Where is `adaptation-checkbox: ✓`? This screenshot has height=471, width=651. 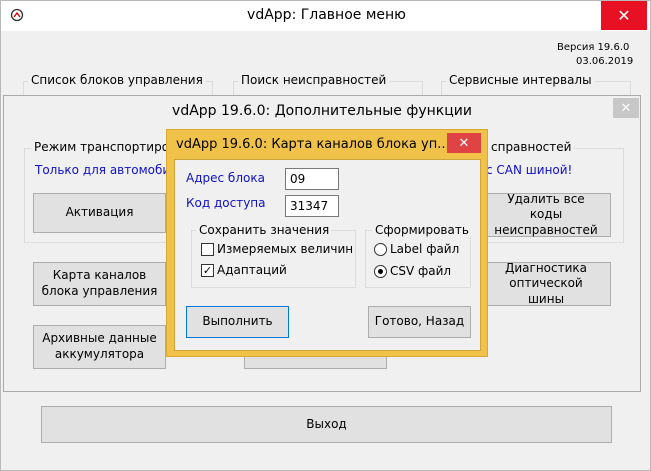 adaptation-checkbox: ✓ is located at coordinates (207, 270).